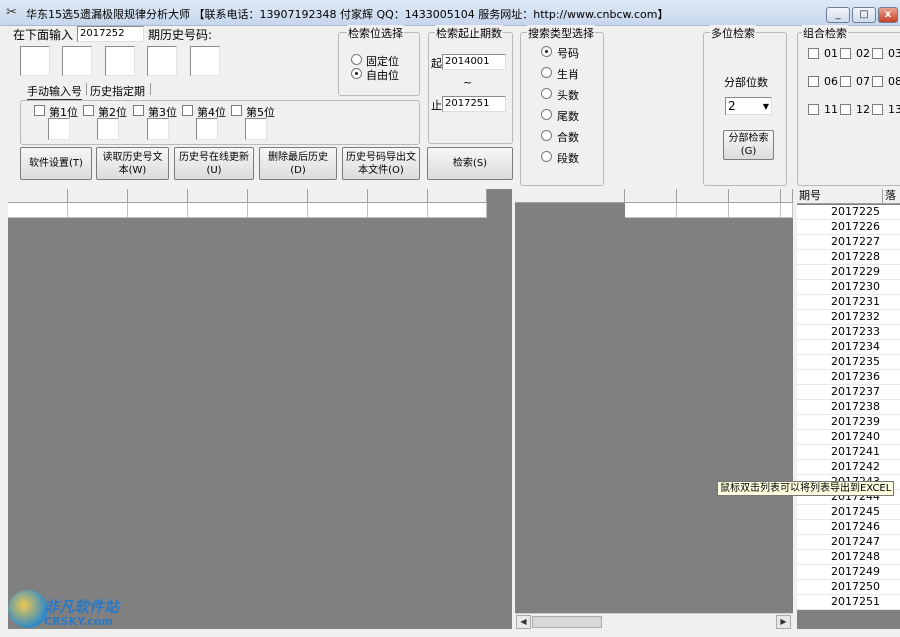 The width and height of the screenshot is (900, 637). What do you see at coordinates (474, 104) in the screenshot?
I see `end-period-input: 2017251` at bounding box center [474, 104].